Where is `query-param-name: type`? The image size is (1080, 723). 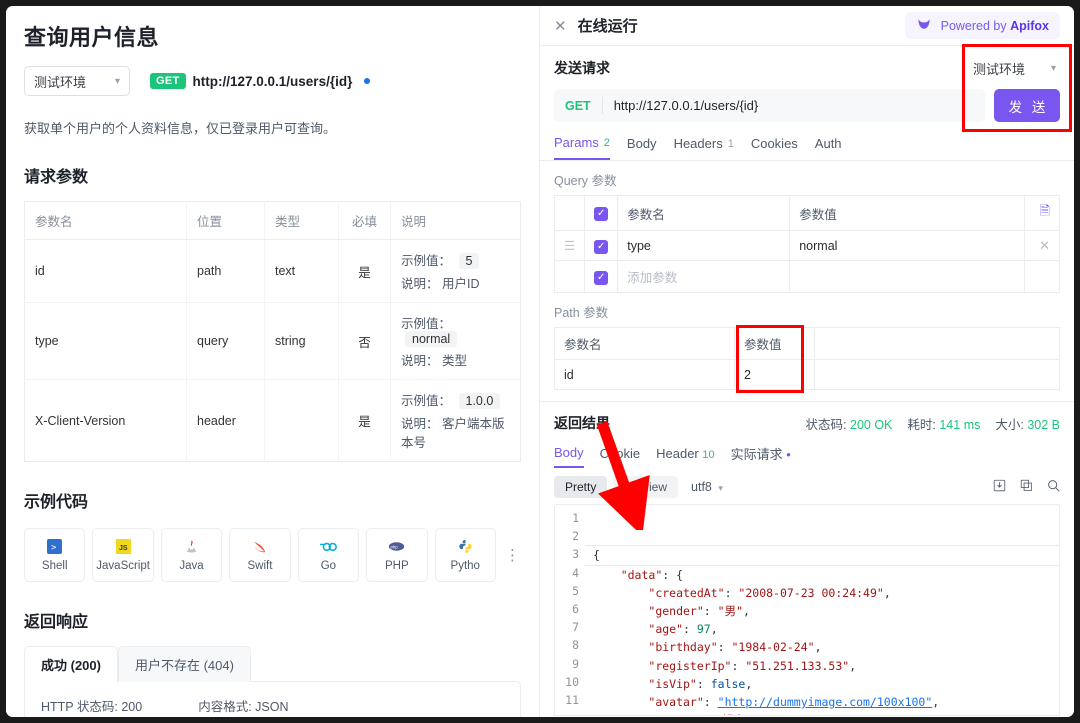
query-param-name: type is located at coordinates (704, 245).